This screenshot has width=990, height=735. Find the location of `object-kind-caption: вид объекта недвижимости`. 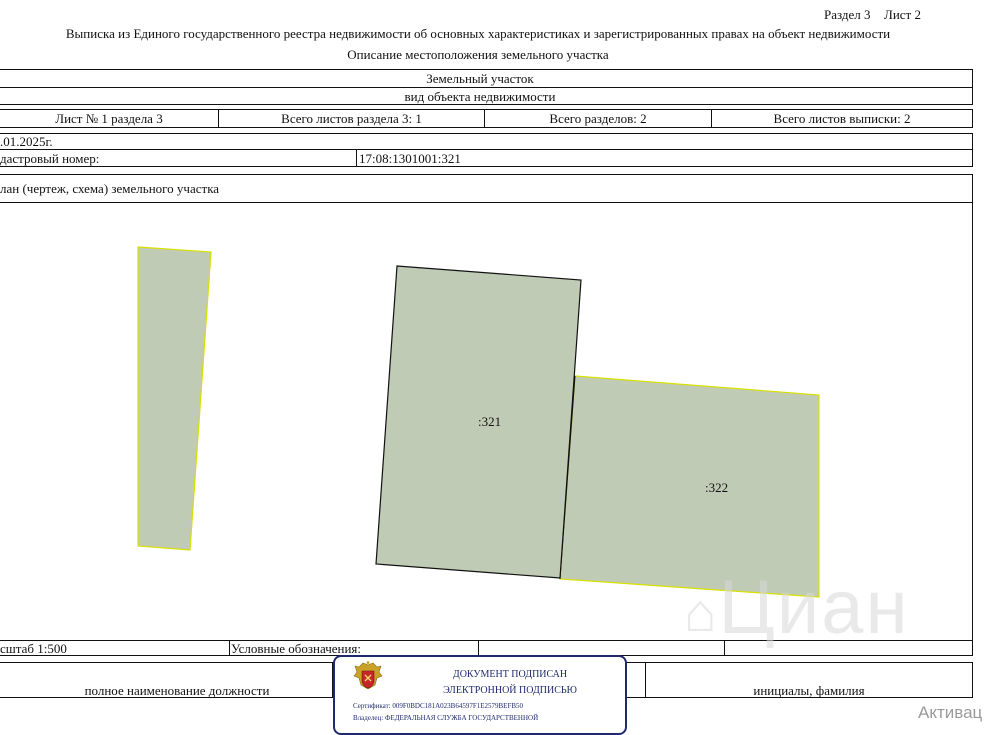

object-kind-caption: вид объекта недвижимости is located at coordinates (480, 96).